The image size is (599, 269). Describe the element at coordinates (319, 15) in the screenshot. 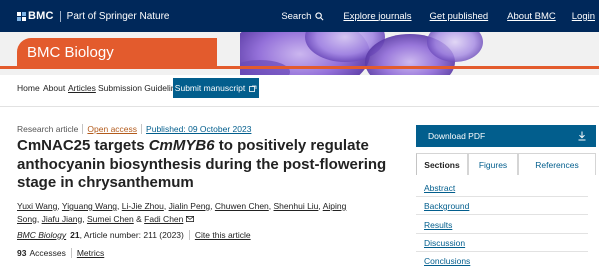

I see `search-icon` at that location.